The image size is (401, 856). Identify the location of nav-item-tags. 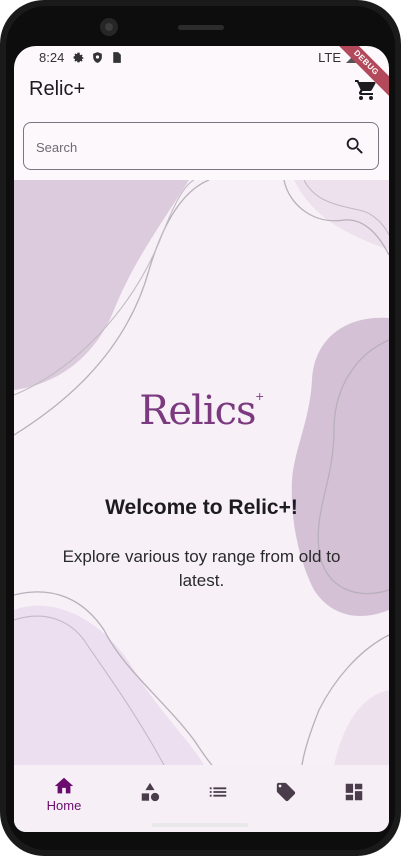
(286, 797).